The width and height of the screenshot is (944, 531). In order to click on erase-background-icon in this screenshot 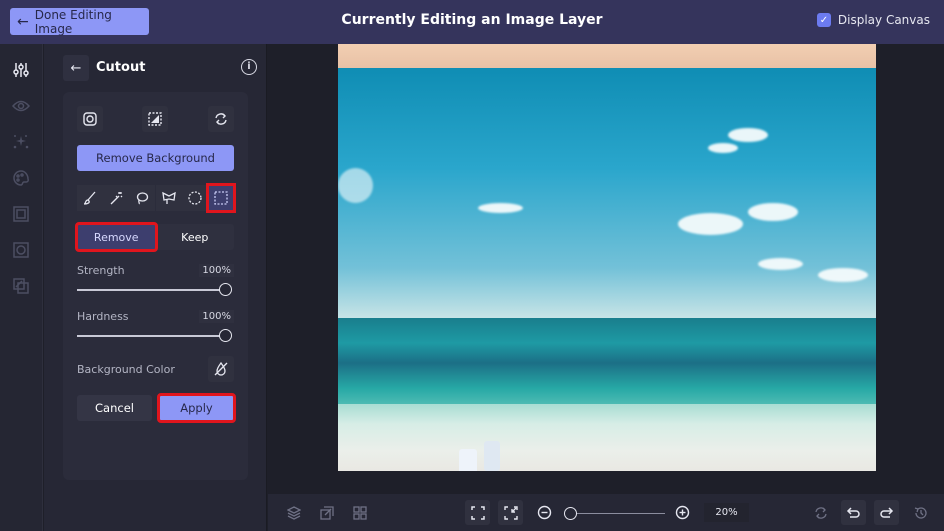, I will do `click(155, 119)`.